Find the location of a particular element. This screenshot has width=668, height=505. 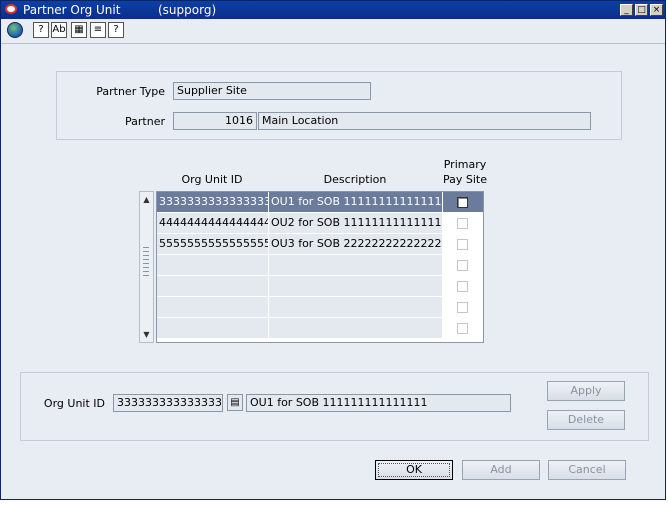

toolbar: ? Ab ▦ ≡ ? is located at coordinates (333, 31).